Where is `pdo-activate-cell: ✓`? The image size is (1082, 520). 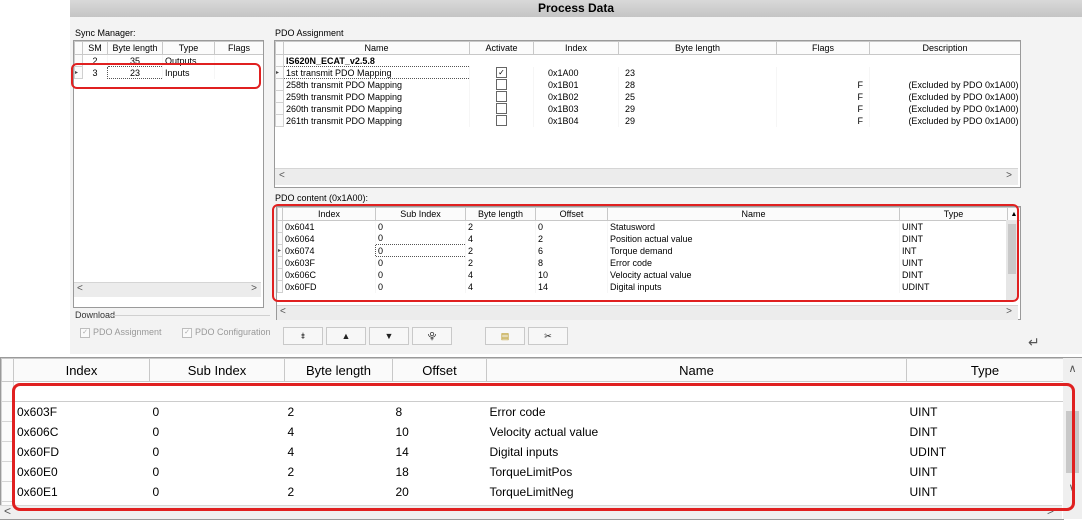 pdo-activate-cell: ✓ is located at coordinates (502, 73).